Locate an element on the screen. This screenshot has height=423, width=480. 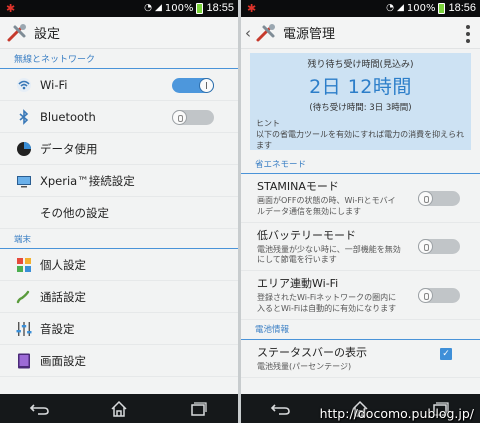
item-description: 電池残量(パーセンテージ) is located at coordinates (304, 366).